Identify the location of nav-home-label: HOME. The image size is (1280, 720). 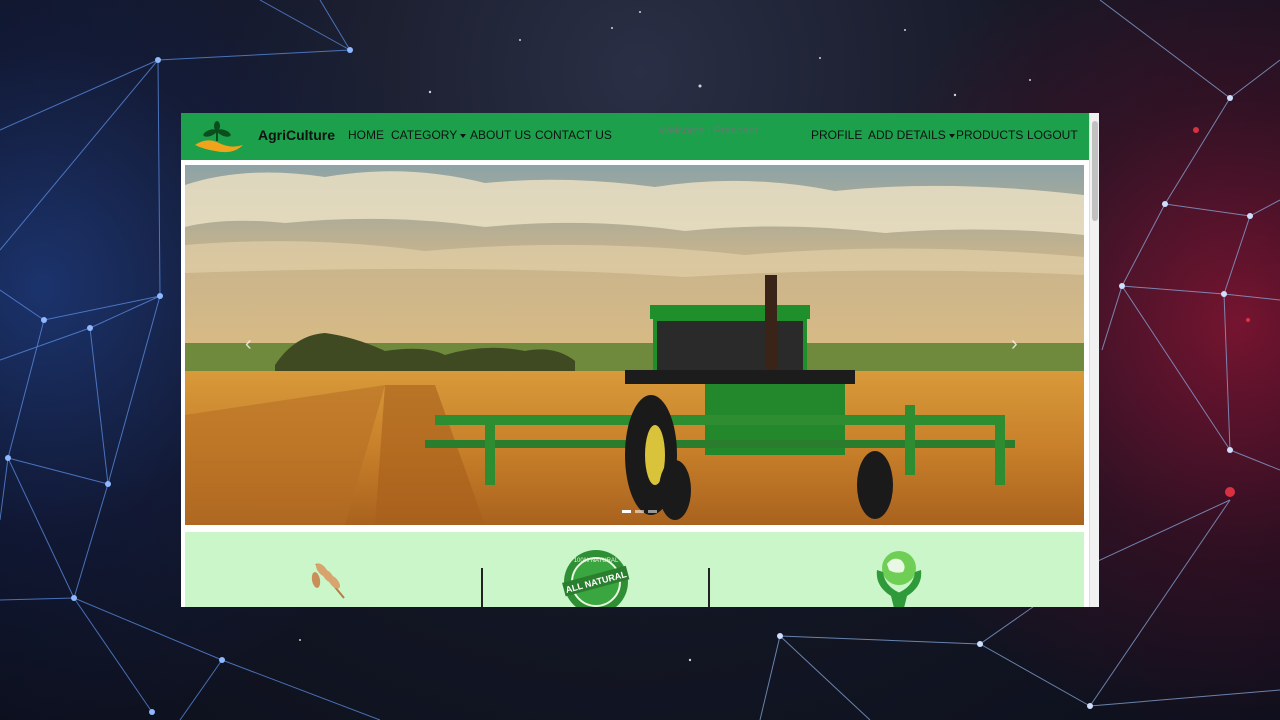
(366, 135).